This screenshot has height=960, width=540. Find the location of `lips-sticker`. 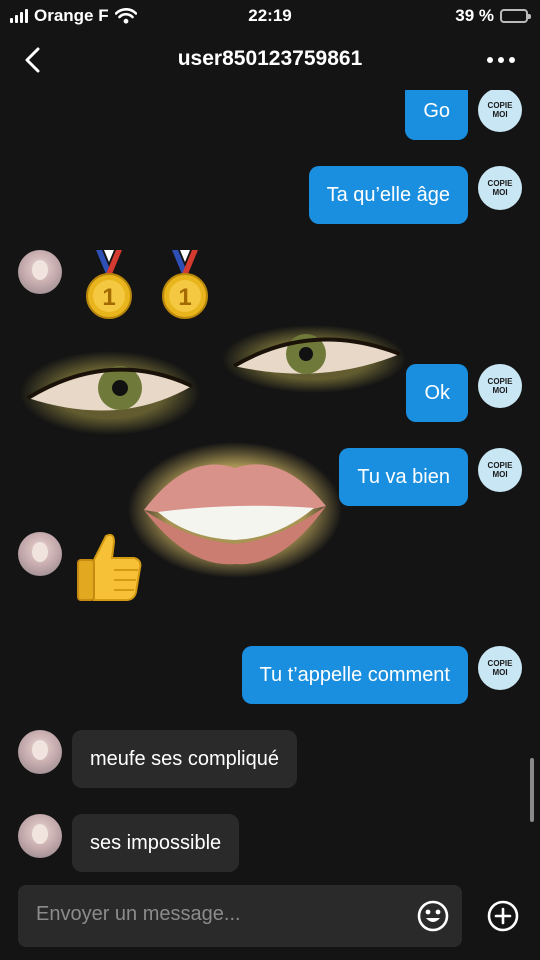

lips-sticker is located at coordinates (235, 510).